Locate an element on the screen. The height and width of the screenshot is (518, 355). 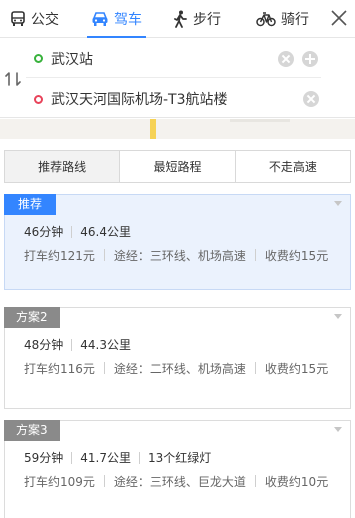
plan-tag: 方案3 is located at coordinates (32, 430).